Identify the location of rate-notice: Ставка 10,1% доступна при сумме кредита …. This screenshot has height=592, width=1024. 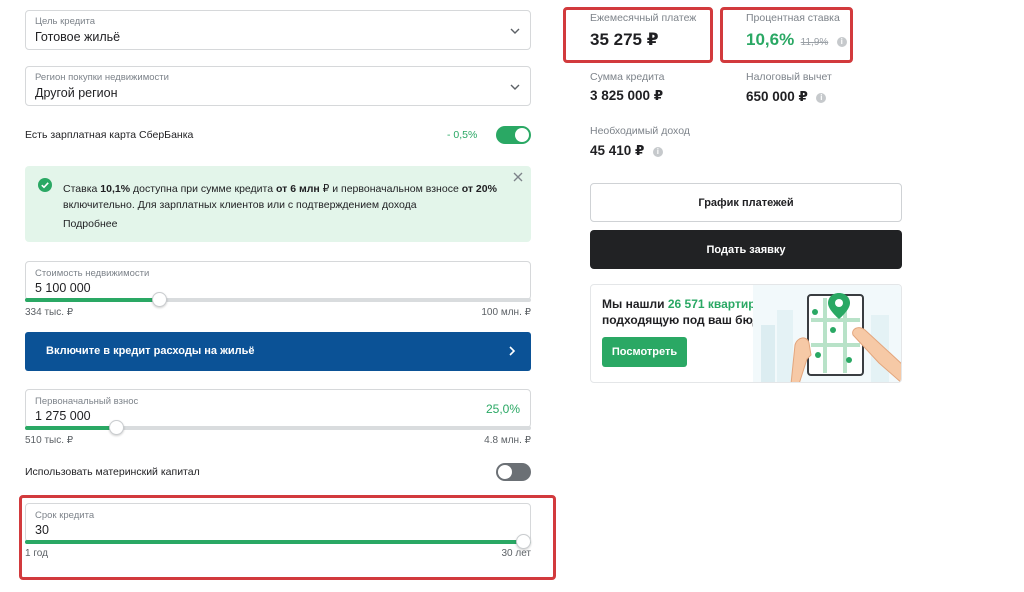
(278, 204).